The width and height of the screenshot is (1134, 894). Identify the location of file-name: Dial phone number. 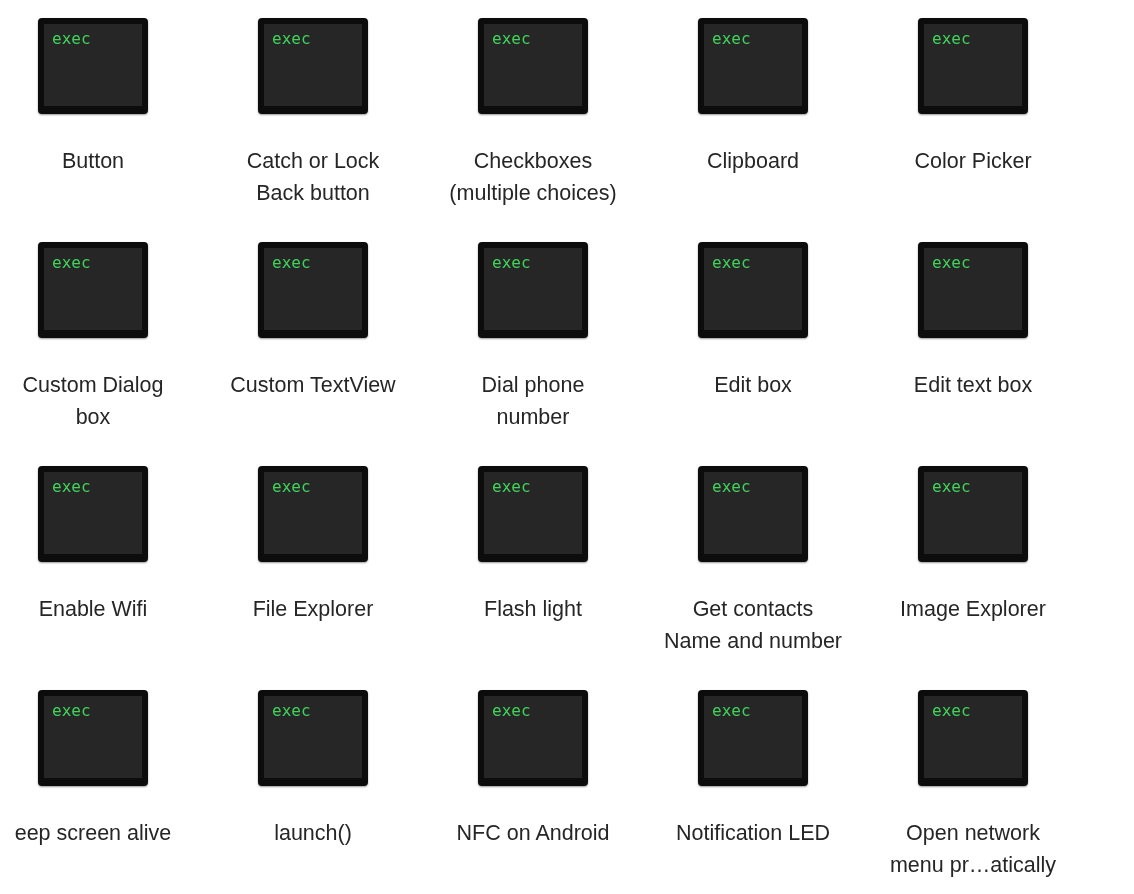
(533, 401).